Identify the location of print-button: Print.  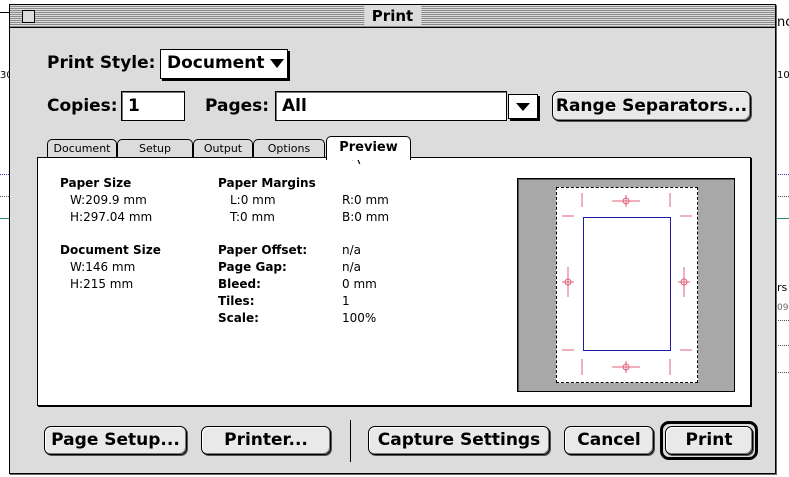
(709, 440).